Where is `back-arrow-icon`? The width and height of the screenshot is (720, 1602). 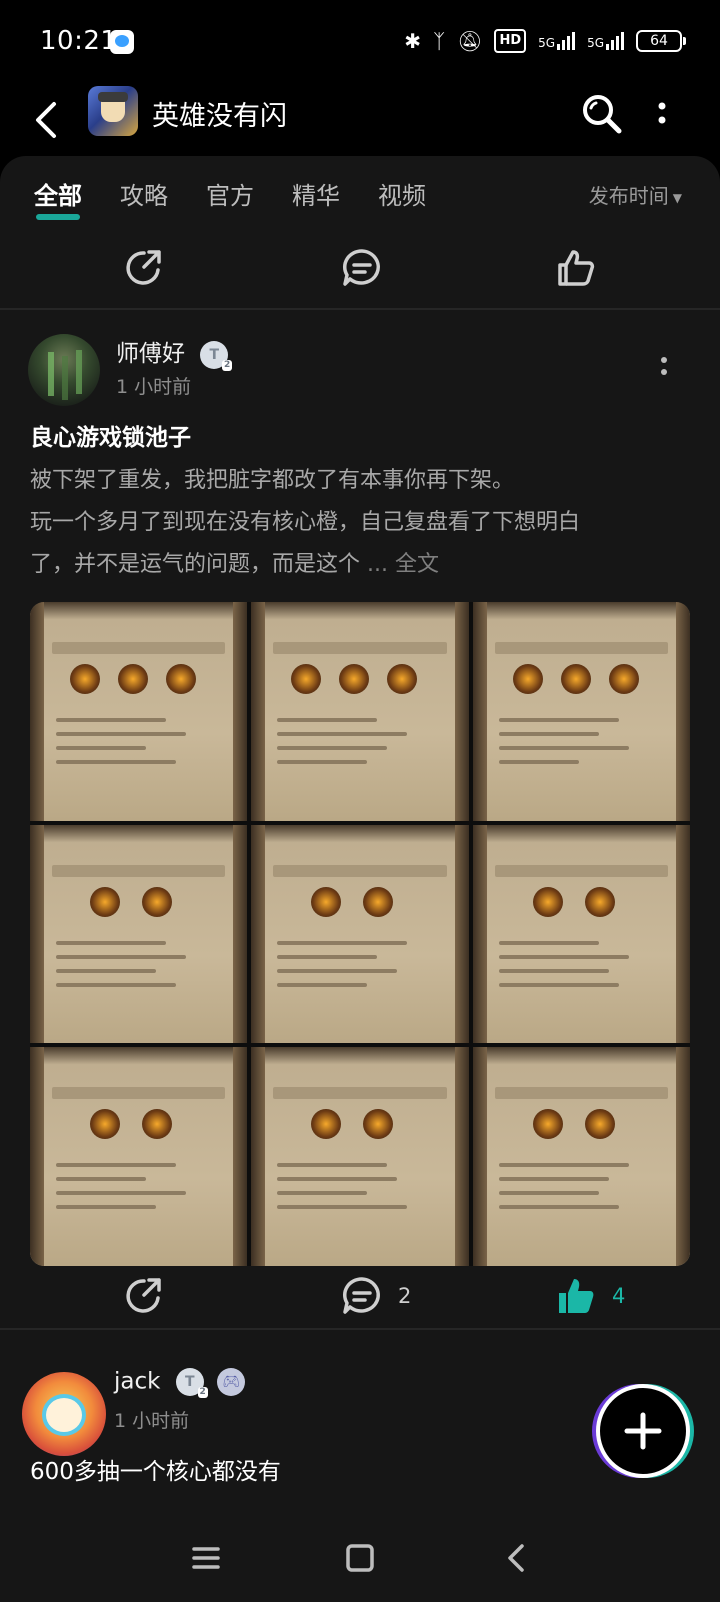
back-arrow-icon is located at coordinates (46, 120).